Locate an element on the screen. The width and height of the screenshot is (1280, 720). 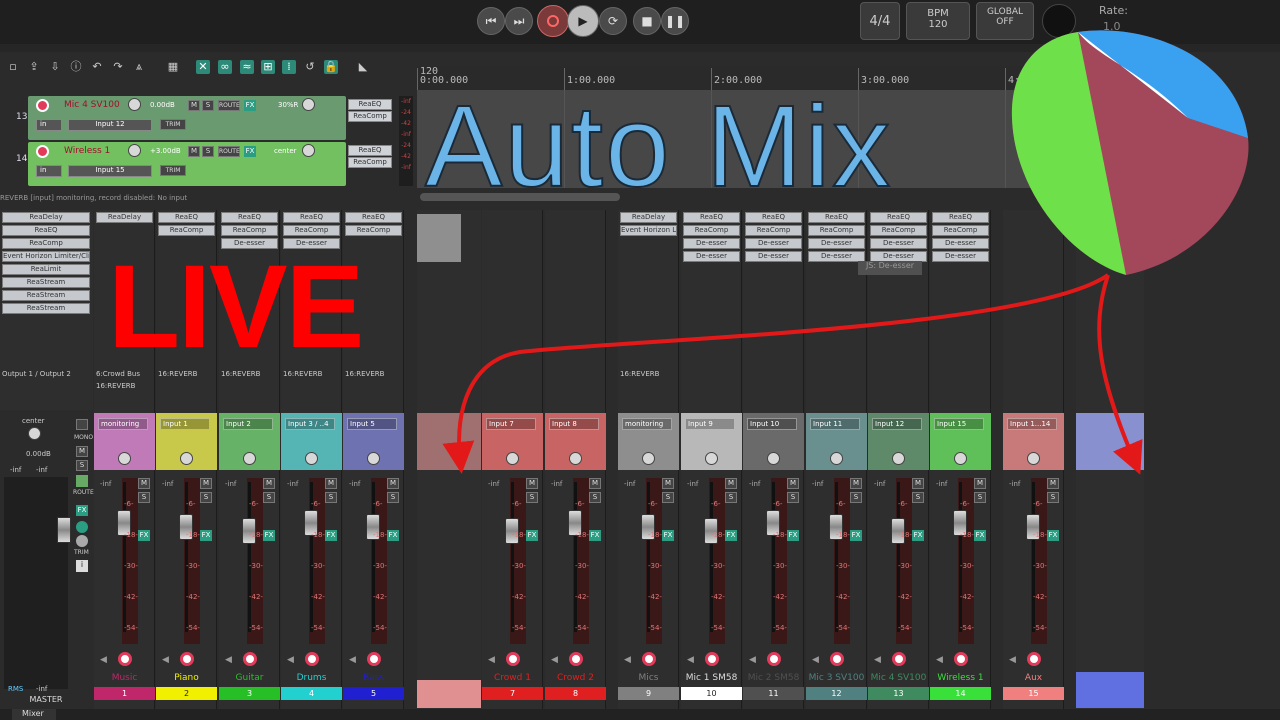
js-deesser-label: JS: De-esser is located at coordinates (890, 268).